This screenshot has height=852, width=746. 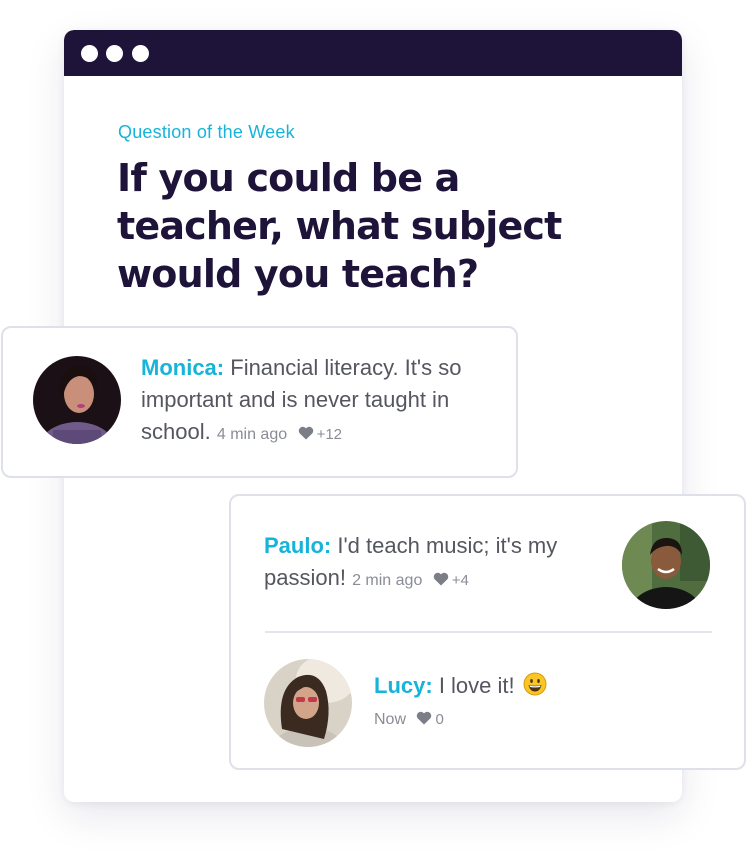 What do you see at coordinates (403, 685) in the screenshot?
I see `comment-author: Lucy:` at bounding box center [403, 685].